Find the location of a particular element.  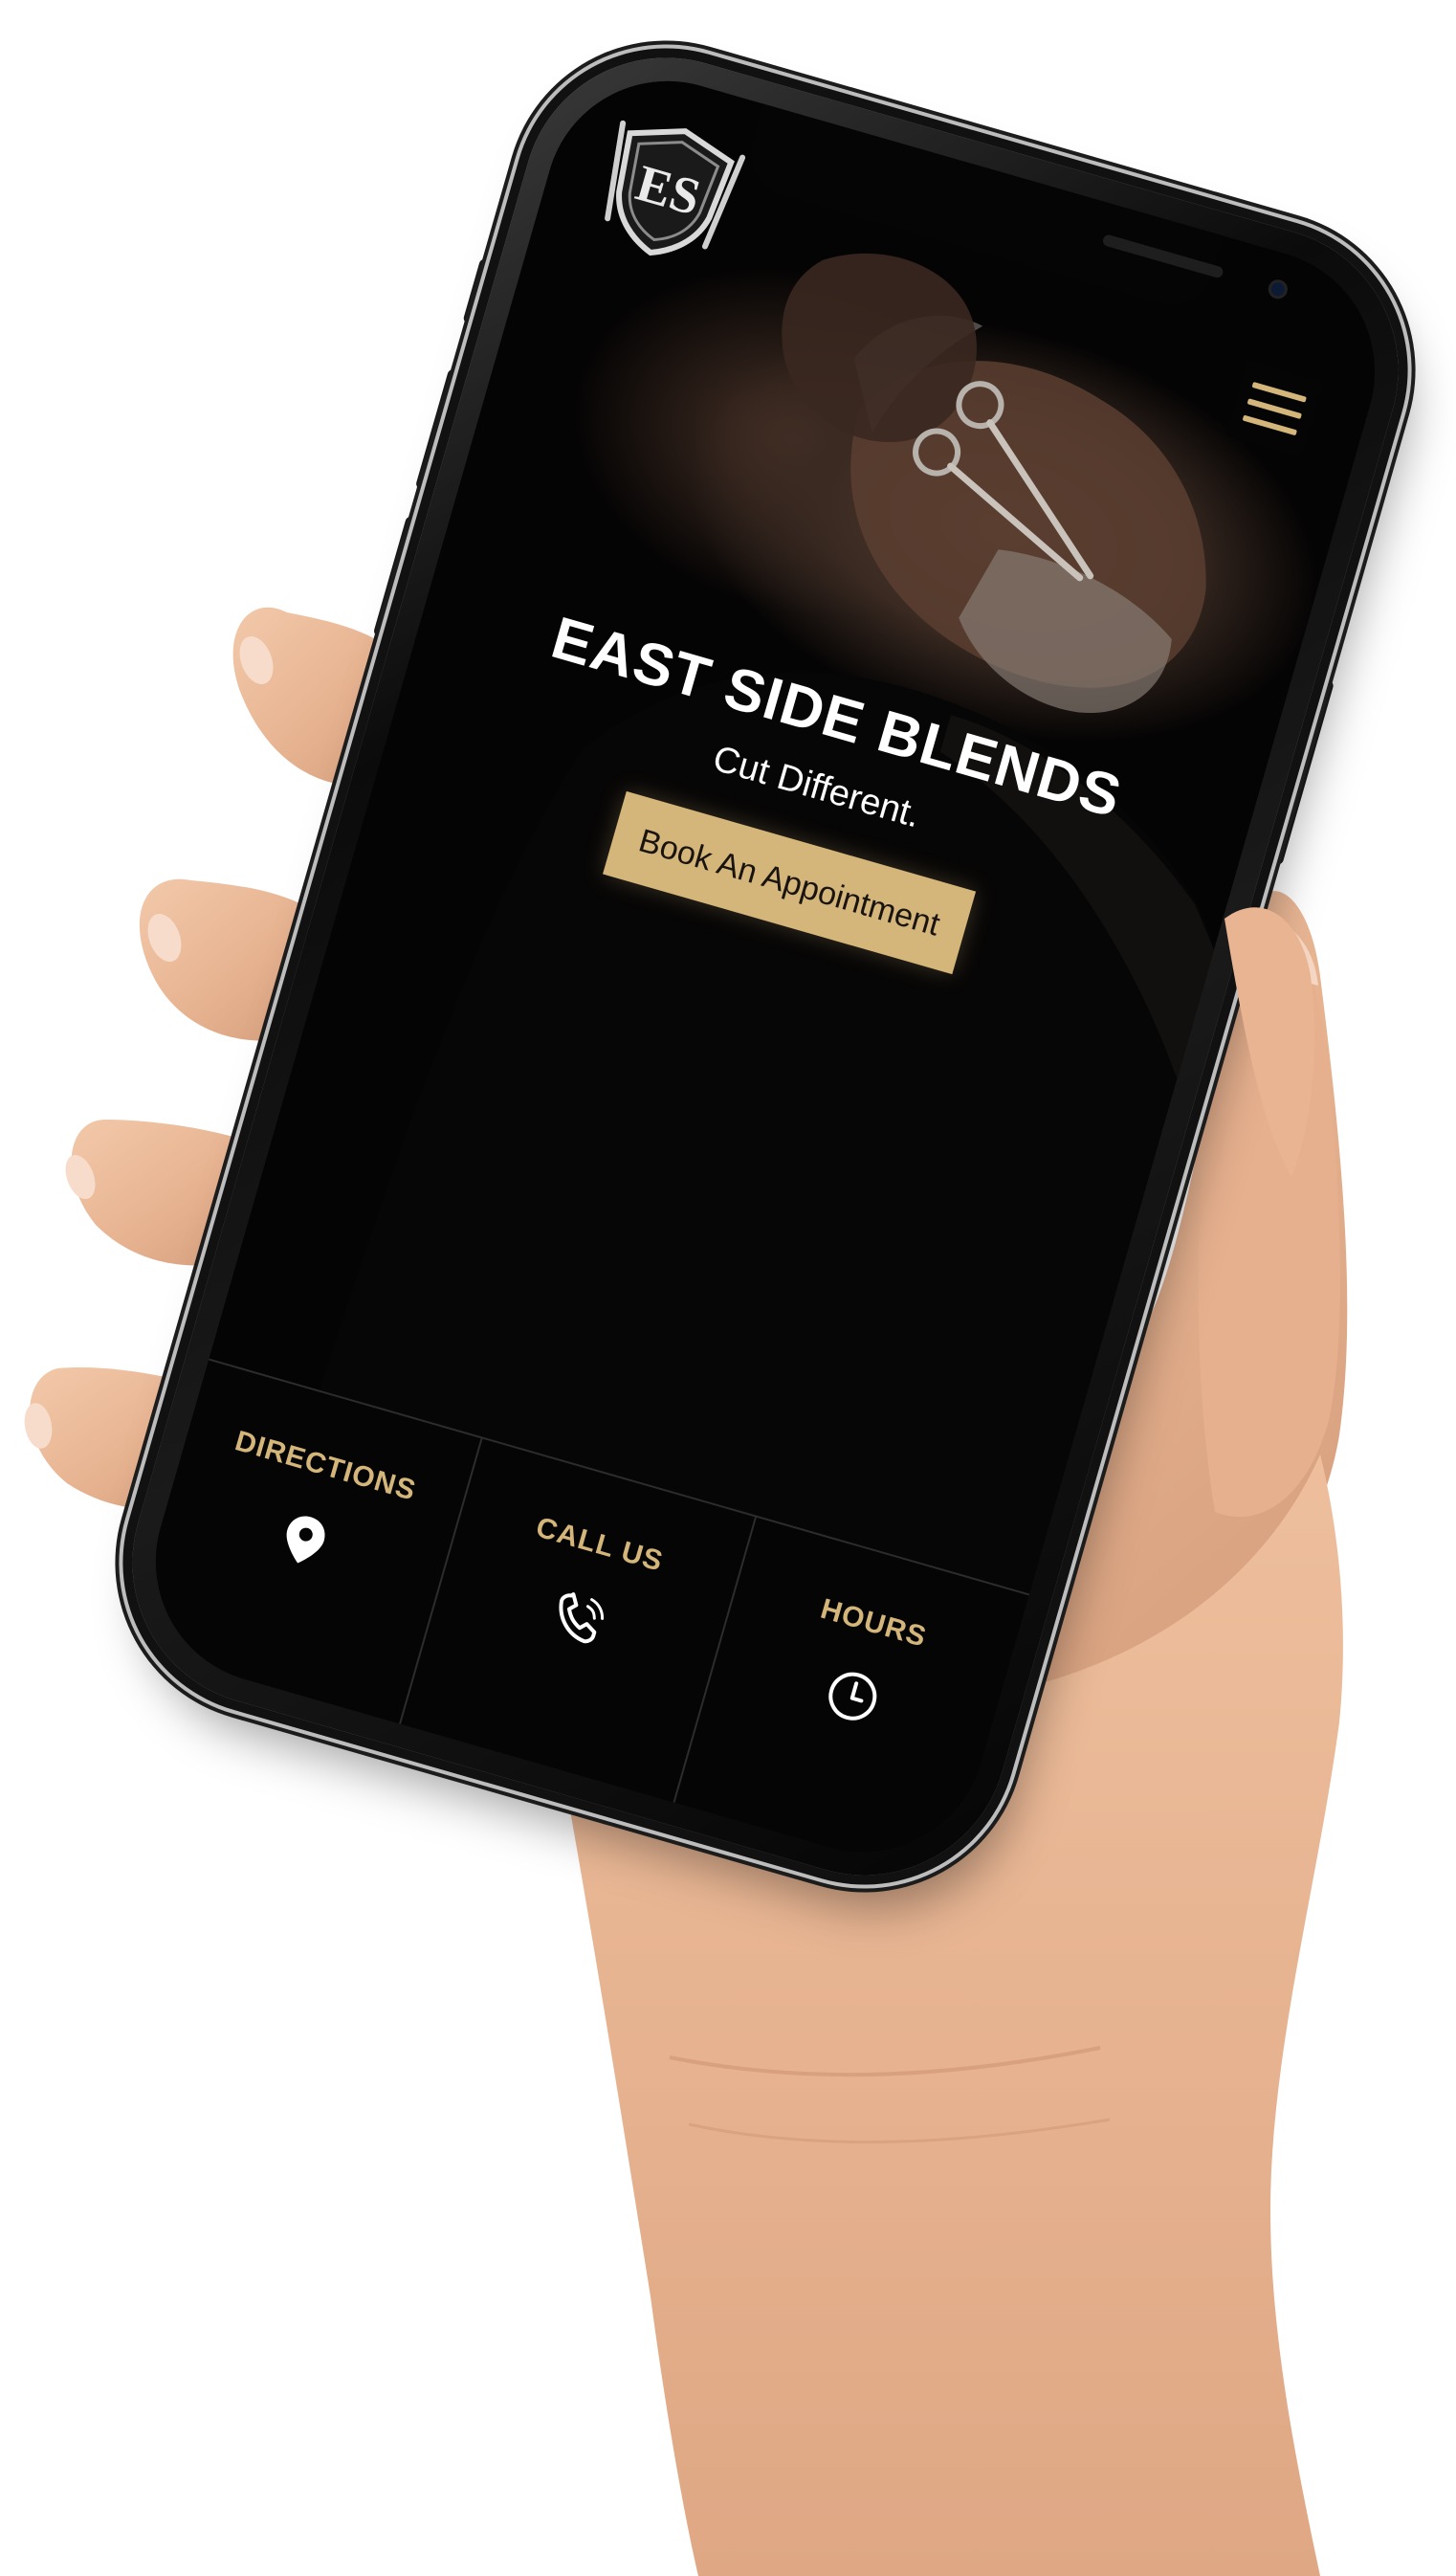

nav-label-hours: HOURS is located at coordinates (874, 1623).